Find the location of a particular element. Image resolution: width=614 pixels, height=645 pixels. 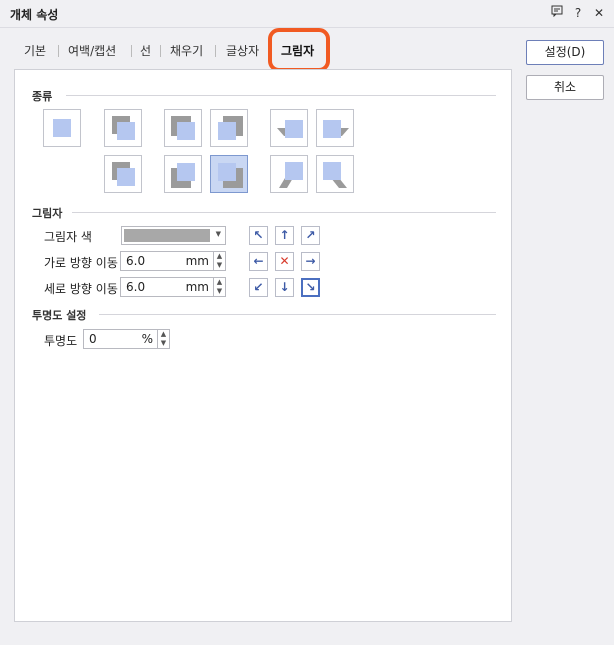

no-offset-x-icon: ✕ is located at coordinates (284, 261).